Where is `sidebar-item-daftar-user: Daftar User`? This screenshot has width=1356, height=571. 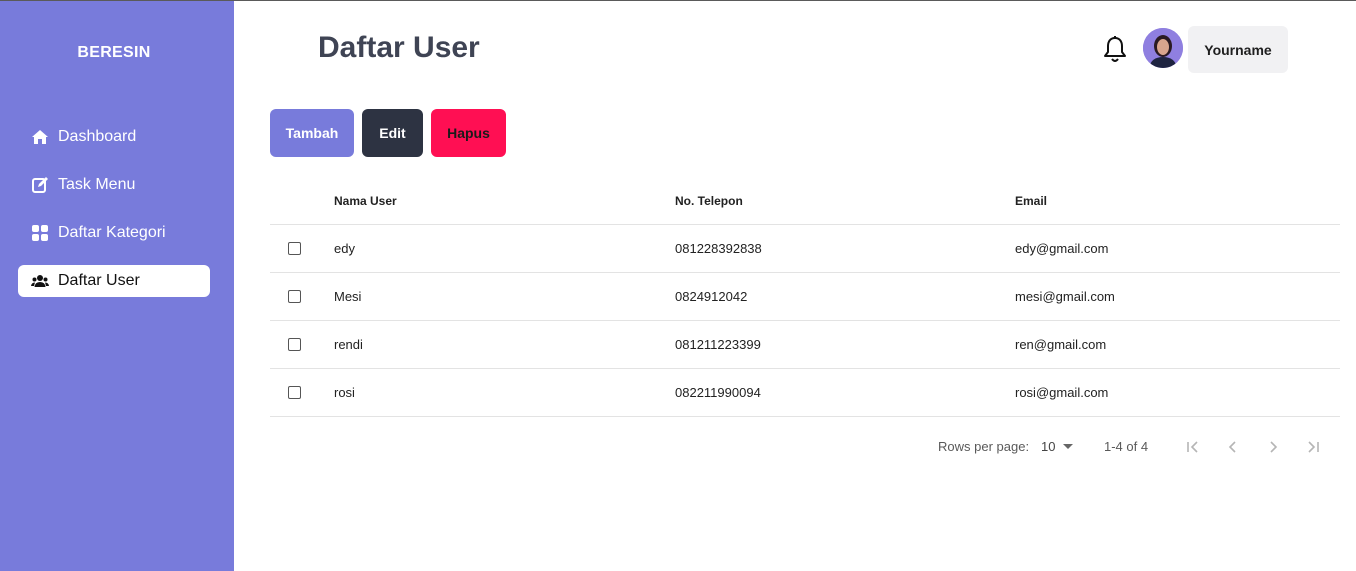 sidebar-item-daftar-user: Daftar User is located at coordinates (114, 281).